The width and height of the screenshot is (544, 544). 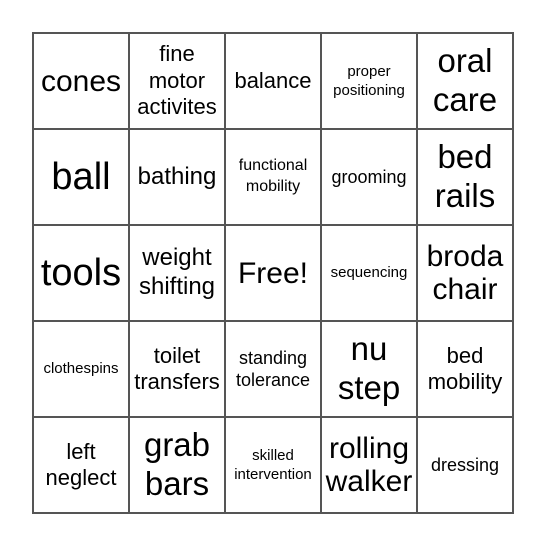 I want to click on bingo-cell: sequencing, so click(x=370, y=274).